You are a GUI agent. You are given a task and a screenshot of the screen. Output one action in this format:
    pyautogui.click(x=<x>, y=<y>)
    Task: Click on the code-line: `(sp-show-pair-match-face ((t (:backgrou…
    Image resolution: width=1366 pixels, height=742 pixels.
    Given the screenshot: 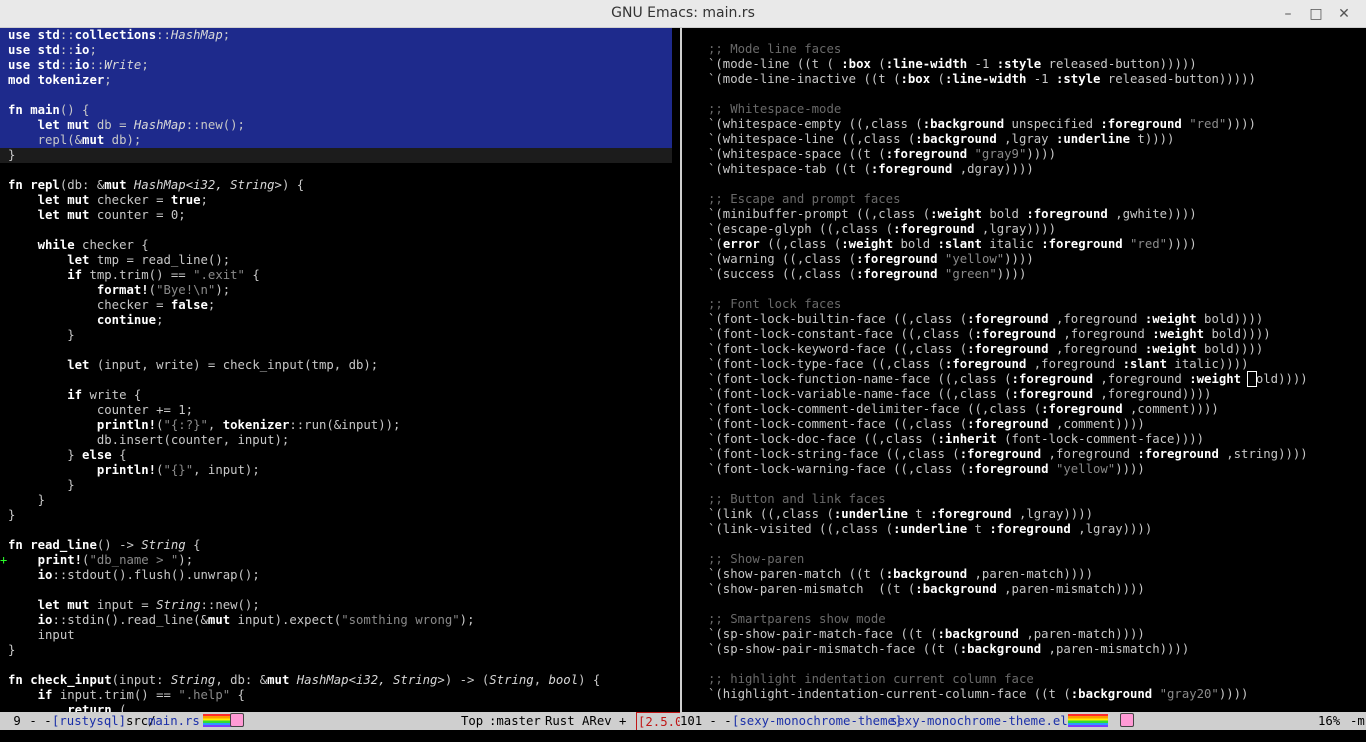 What is the action you would take?
    pyautogui.click(x=1037, y=634)
    